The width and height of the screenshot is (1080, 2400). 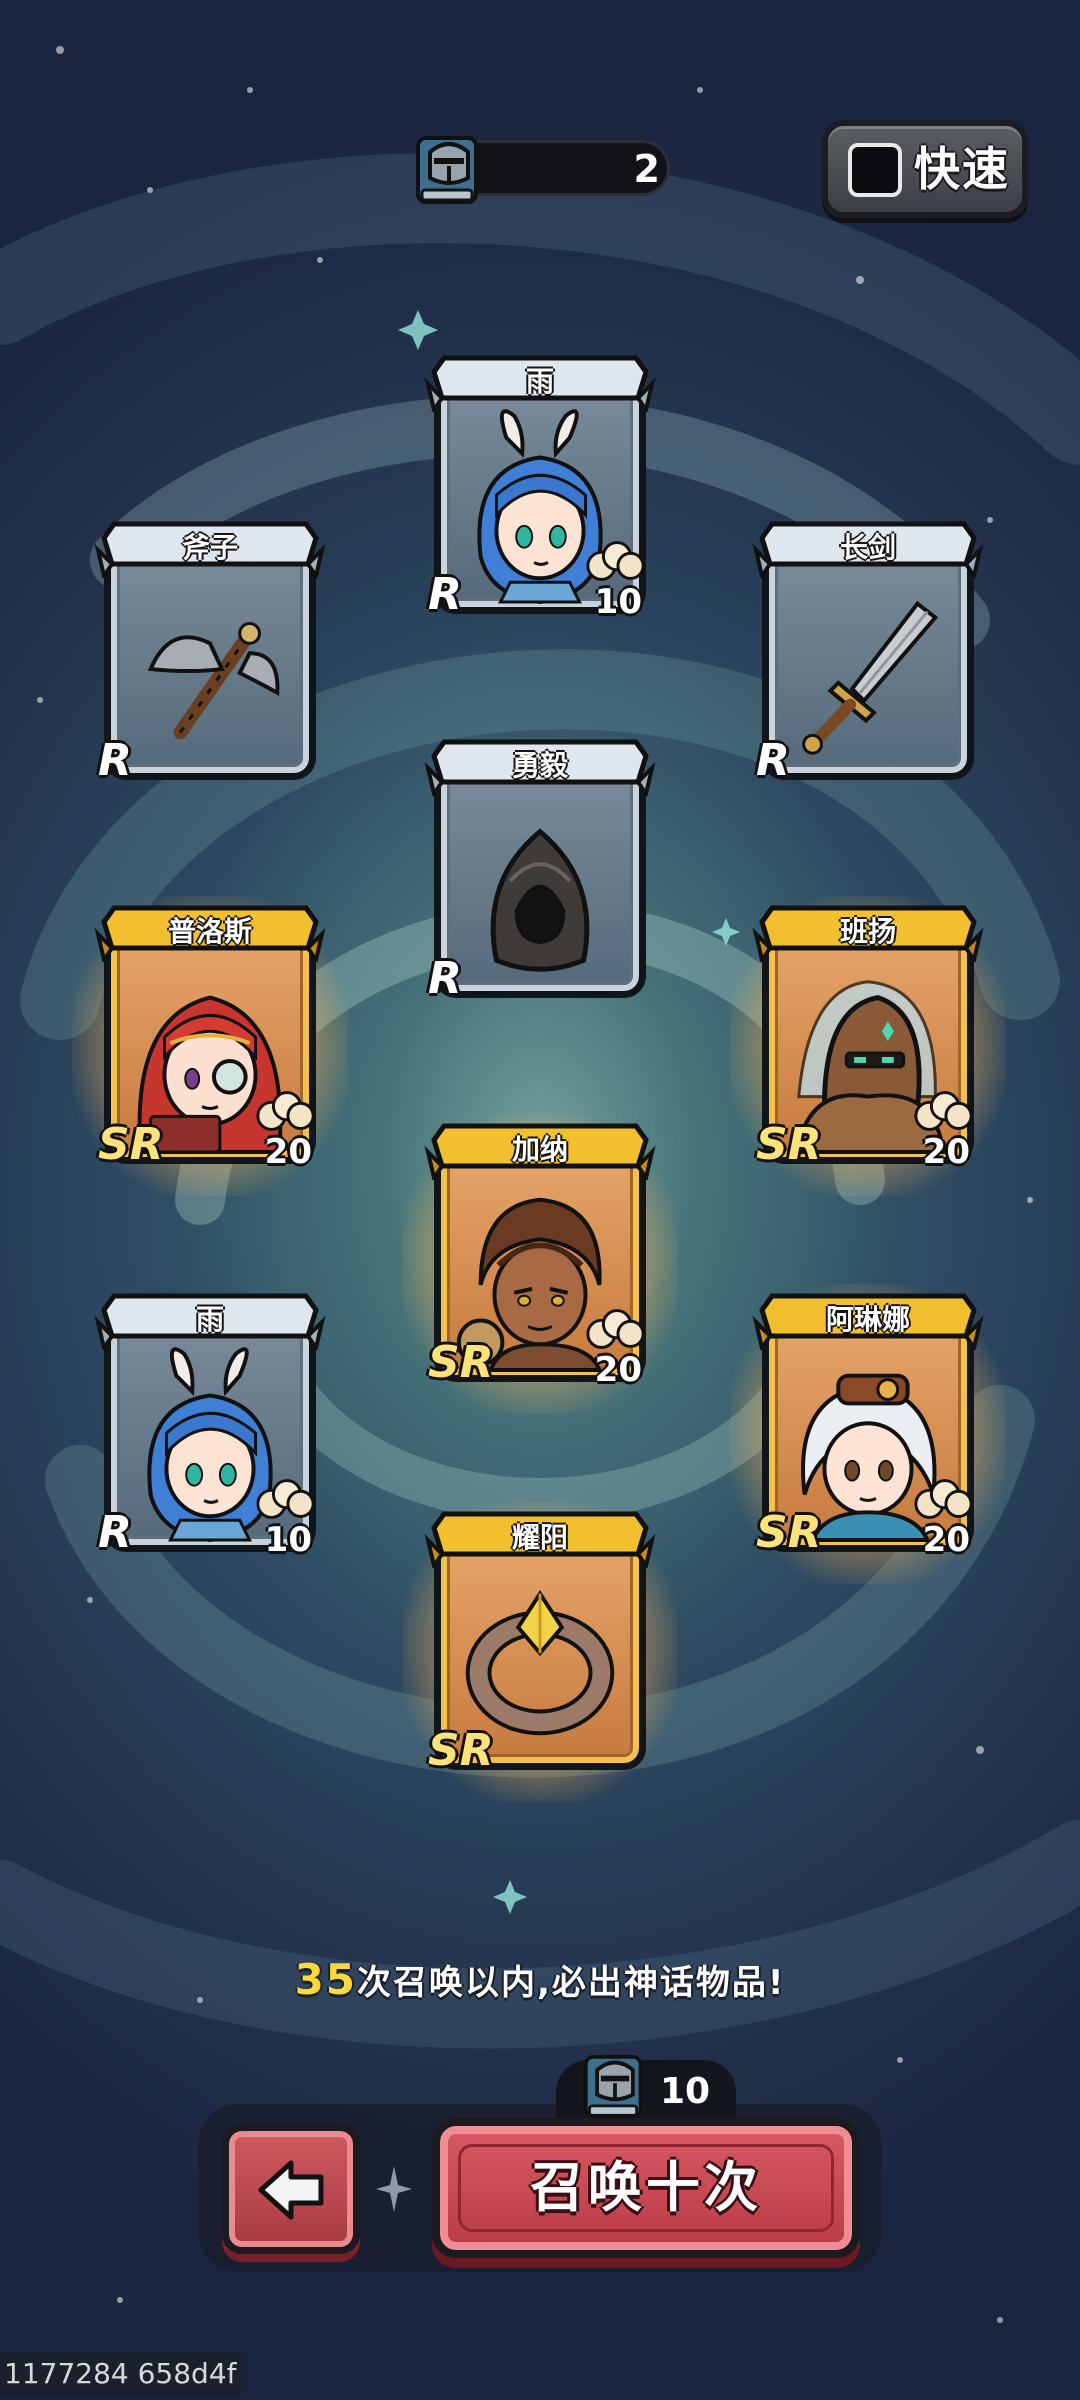 What do you see at coordinates (868, 1045) in the screenshot?
I see `reward-card-banyang: 班扬 SR 20` at bounding box center [868, 1045].